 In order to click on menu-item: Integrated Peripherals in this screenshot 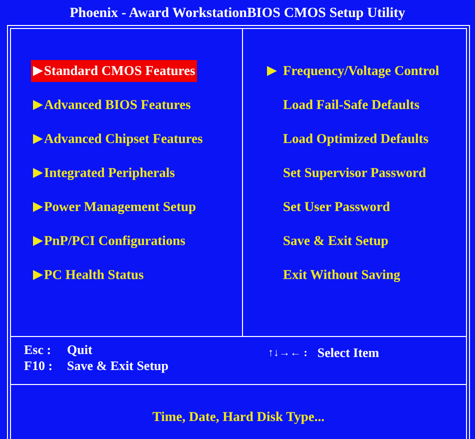, I will do `click(104, 173)`.